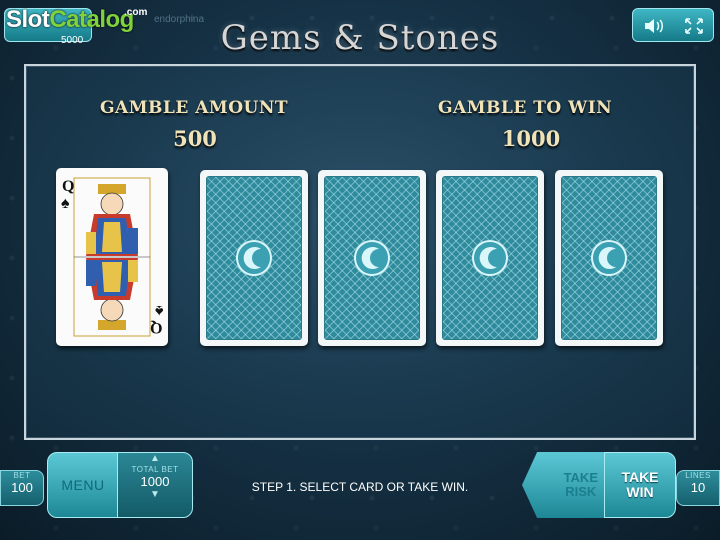  What do you see at coordinates (698, 475) in the screenshot?
I see `lines-label: LINES` at bounding box center [698, 475].